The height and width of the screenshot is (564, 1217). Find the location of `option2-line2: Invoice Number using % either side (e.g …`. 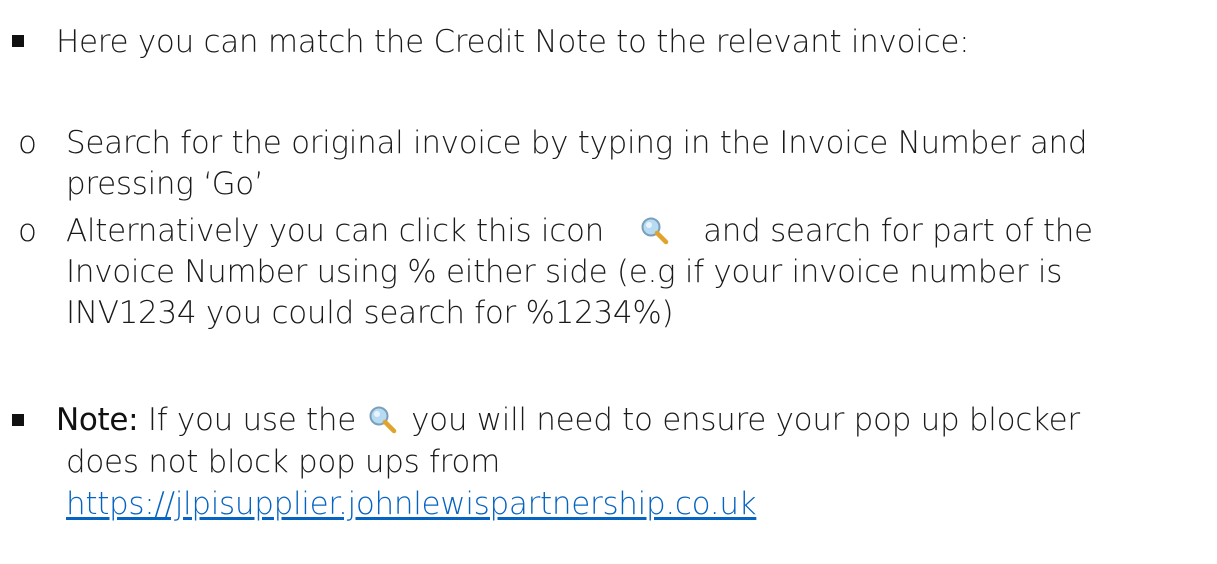

option2-line2: Invoice Number using % either side (e.g … is located at coordinates (564, 272).